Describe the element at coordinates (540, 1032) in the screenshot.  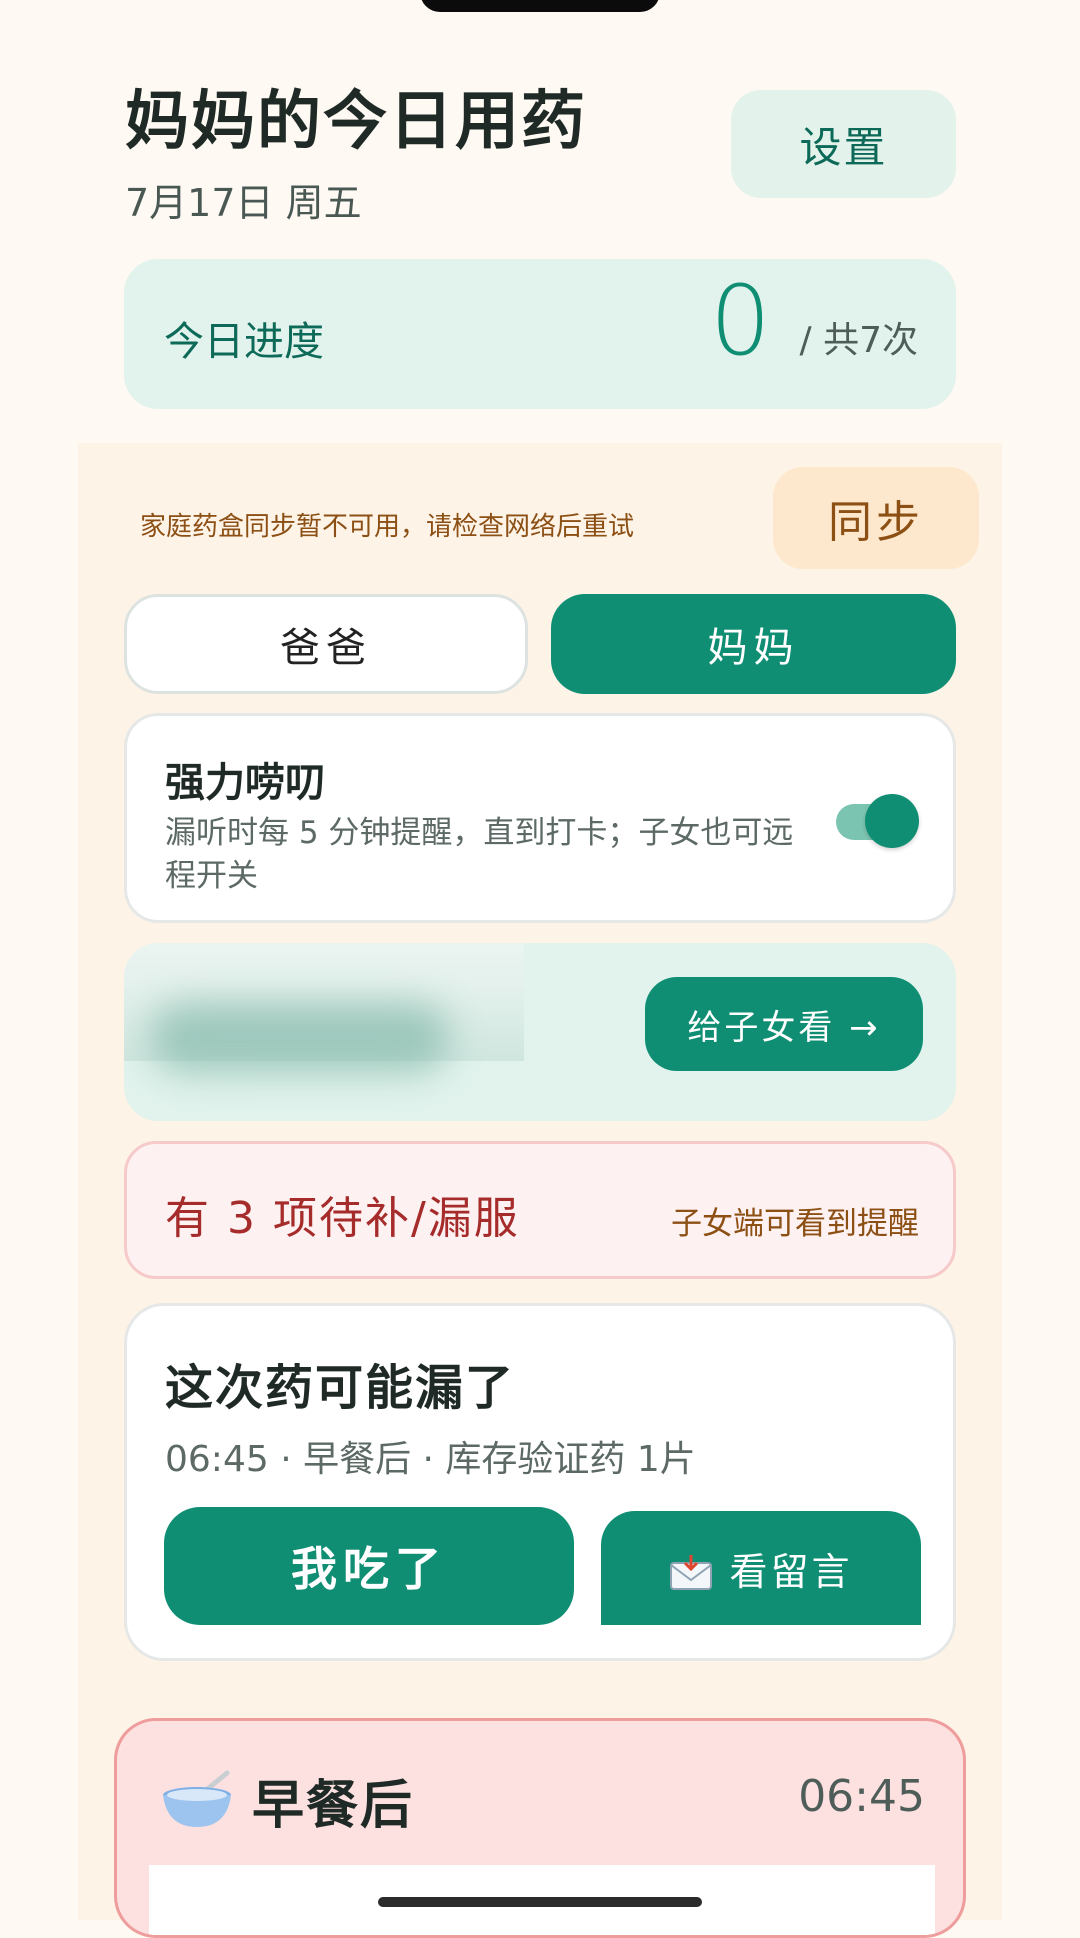
I see `share-card: 给子女看 →` at that location.